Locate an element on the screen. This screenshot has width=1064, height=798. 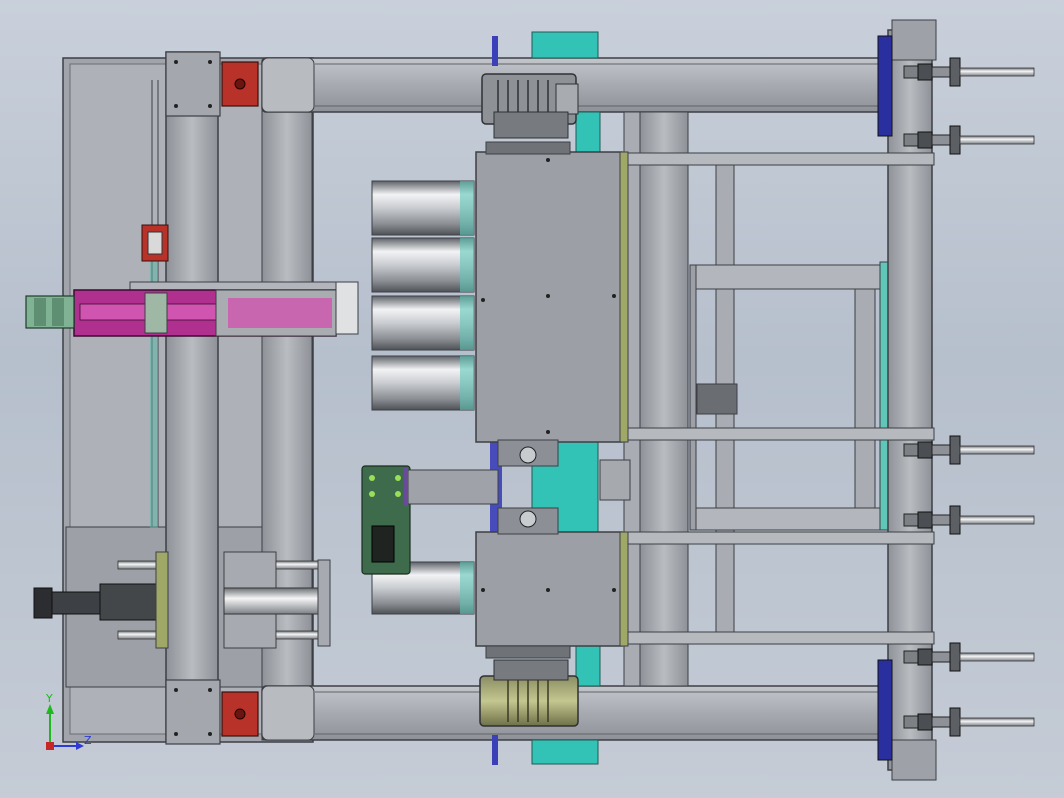
z-axis-label: Z is located at coordinates (88, 740).